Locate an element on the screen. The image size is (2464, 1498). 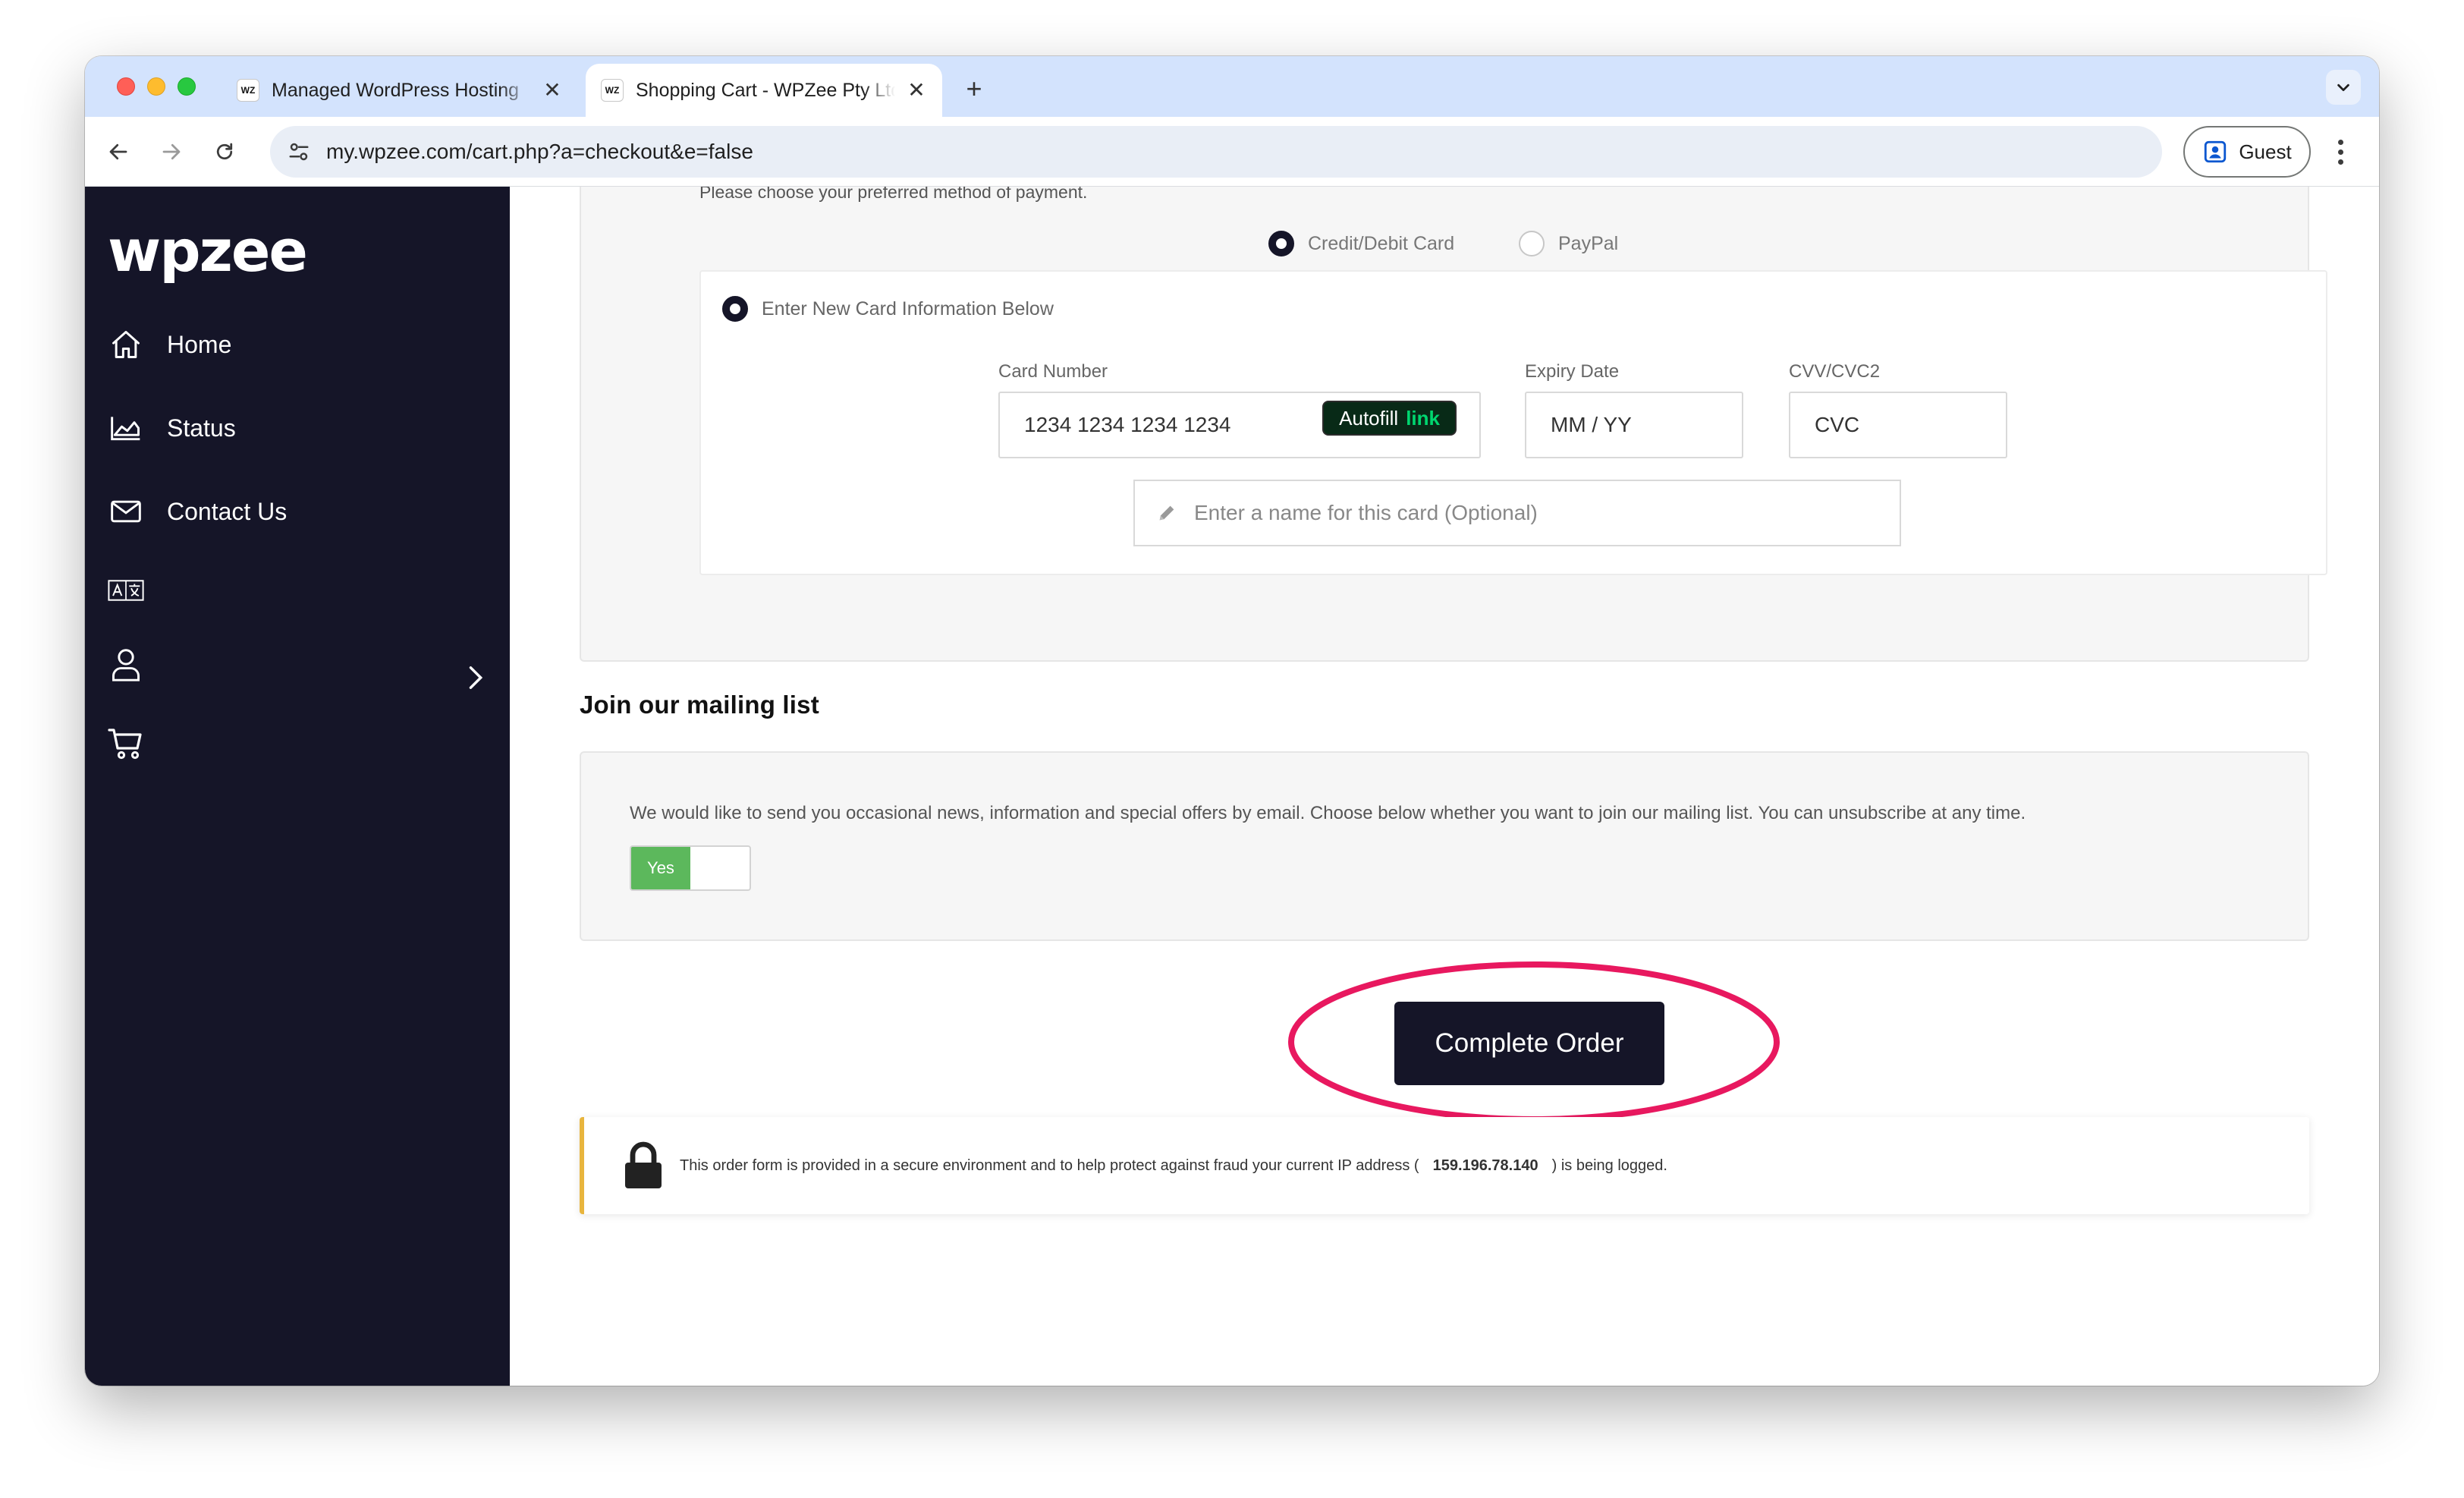
new-card-option: Enter New Card Information Below is located at coordinates (888, 309).